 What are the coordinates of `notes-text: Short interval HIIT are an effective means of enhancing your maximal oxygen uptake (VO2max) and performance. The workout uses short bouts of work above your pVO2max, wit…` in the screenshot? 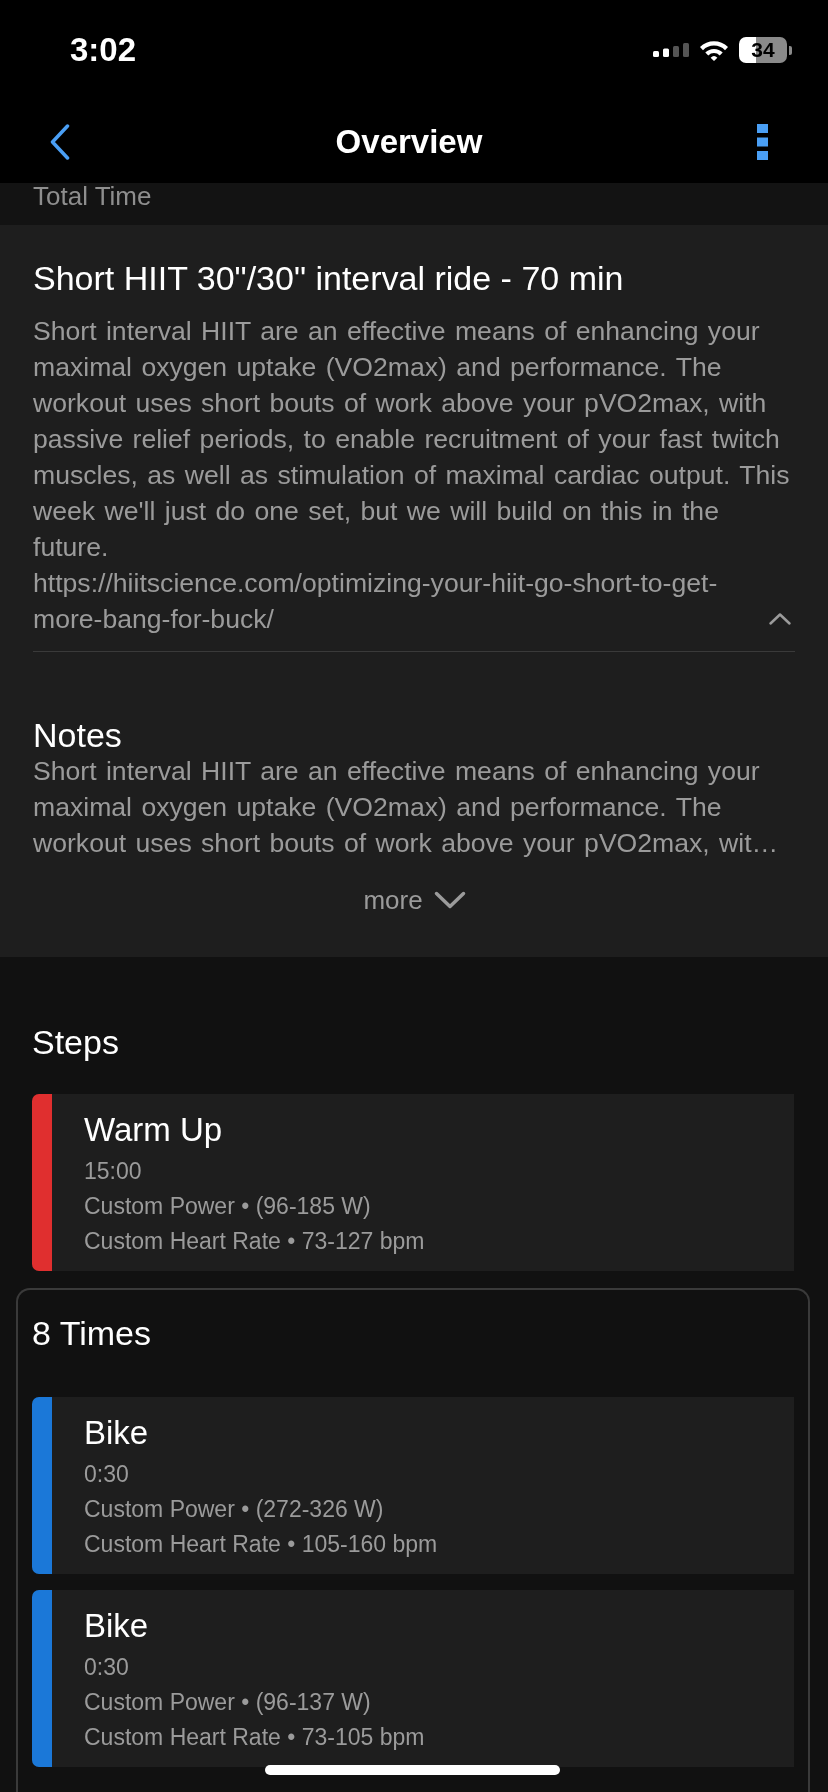 It's located at (406, 807).